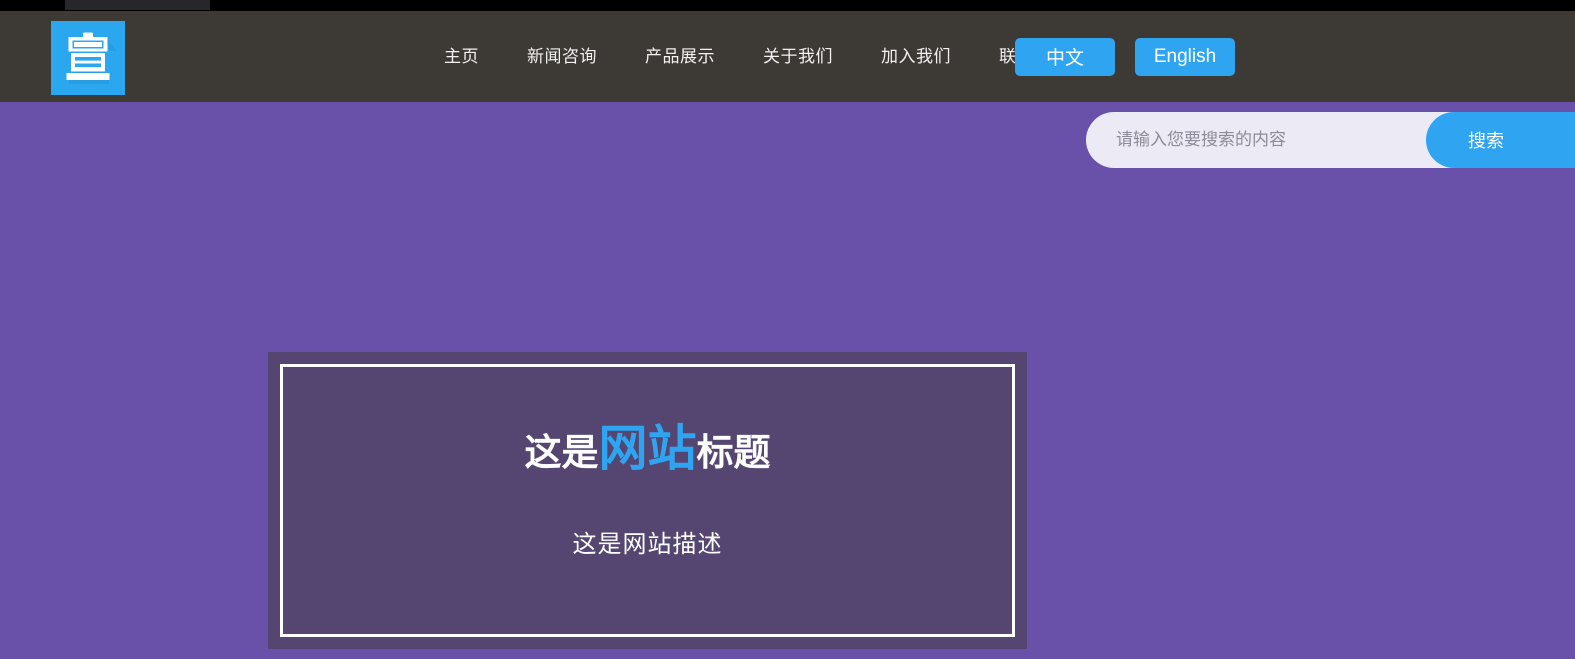 This screenshot has height=659, width=1575. Describe the element at coordinates (1125, 56) in the screenshot. I see `language-switcher: 中文 English` at that location.